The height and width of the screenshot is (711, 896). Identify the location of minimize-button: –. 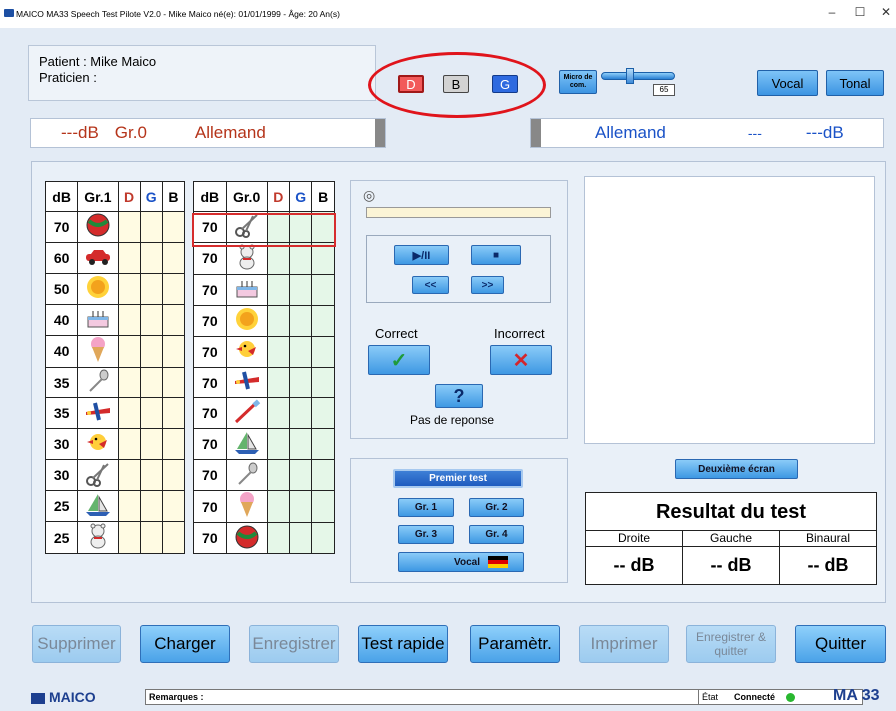
(832, 12).